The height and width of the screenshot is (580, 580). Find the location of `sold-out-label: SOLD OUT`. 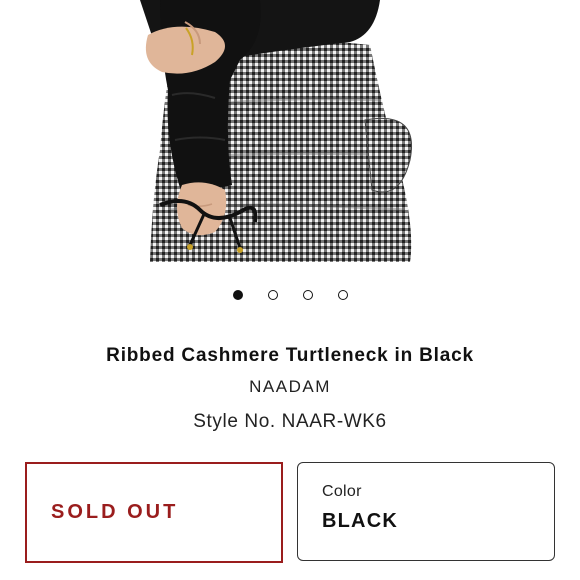

sold-out-label: SOLD OUT is located at coordinates (115, 512).